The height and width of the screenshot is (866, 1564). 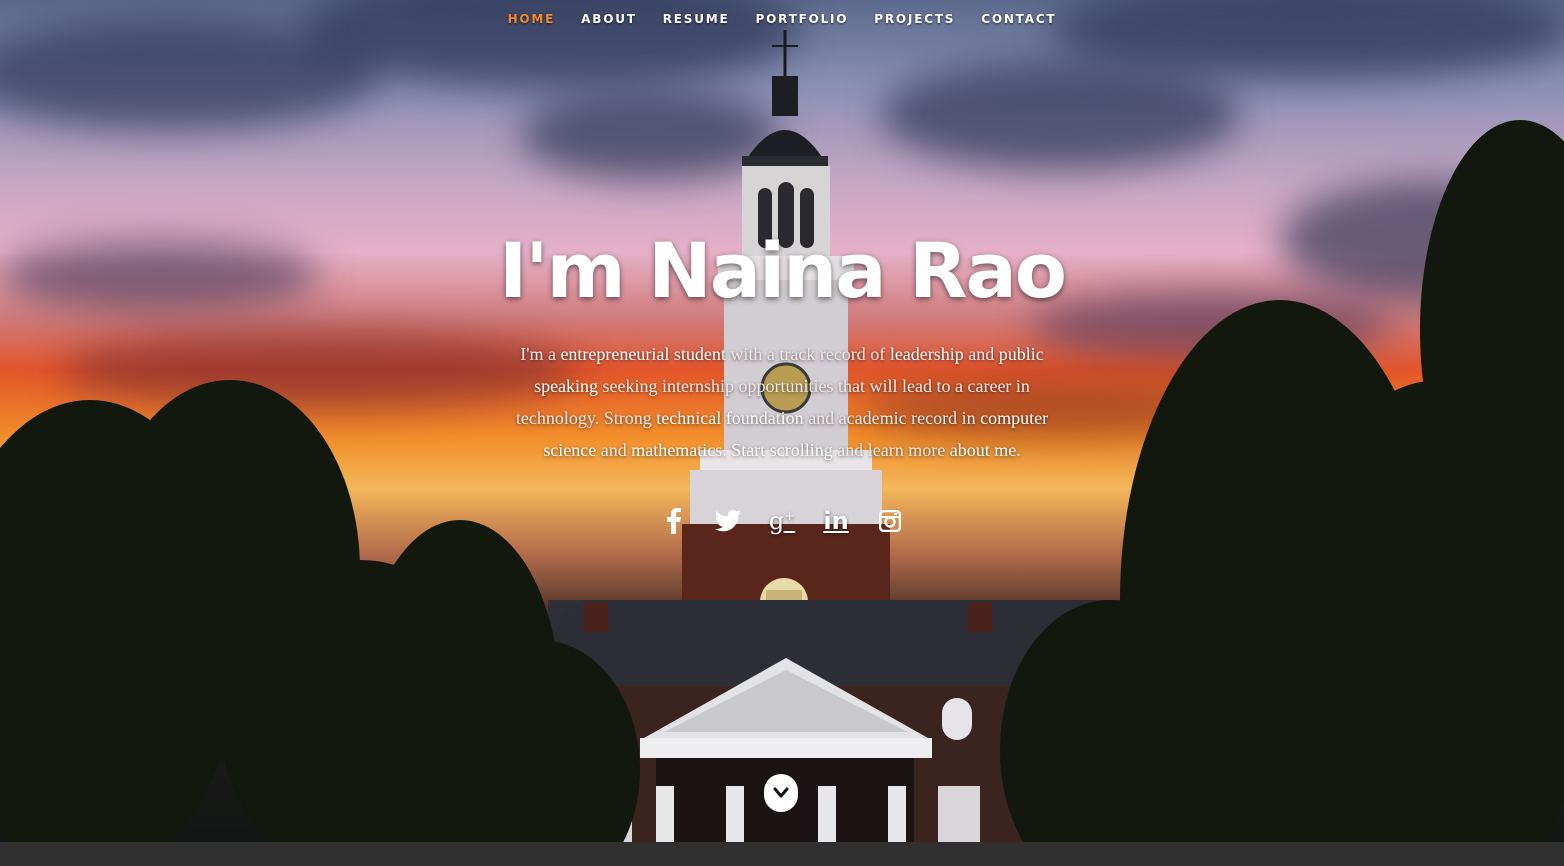 I want to click on intro-highlight: Start scrolling, so click(x=782, y=450).